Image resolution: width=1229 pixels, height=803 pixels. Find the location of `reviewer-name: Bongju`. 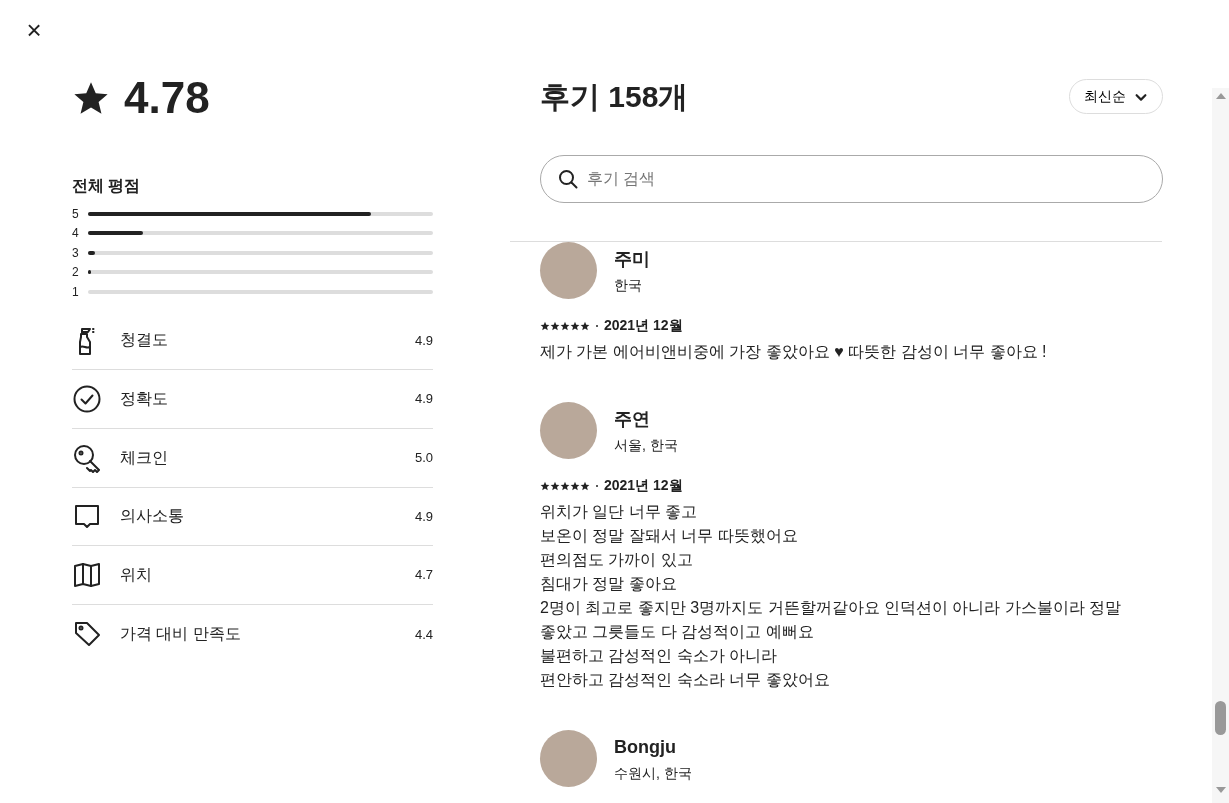

reviewer-name: Bongju is located at coordinates (645, 747).